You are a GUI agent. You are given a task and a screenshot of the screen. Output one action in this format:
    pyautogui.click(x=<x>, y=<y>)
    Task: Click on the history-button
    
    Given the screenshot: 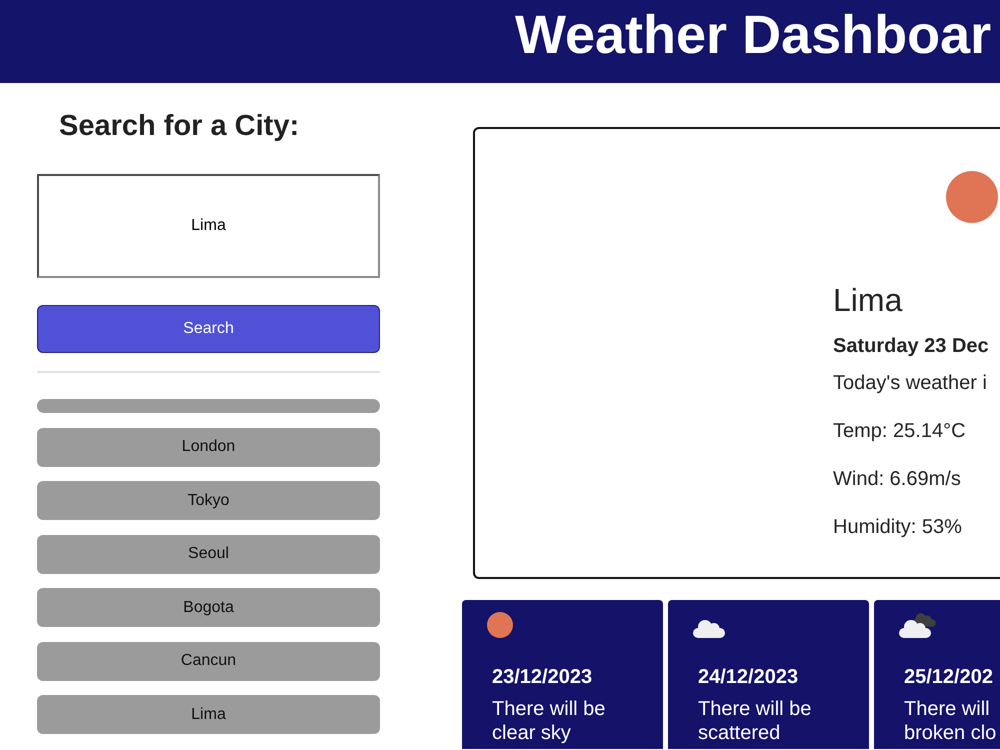 What is the action you would take?
    pyautogui.click(x=208, y=406)
    